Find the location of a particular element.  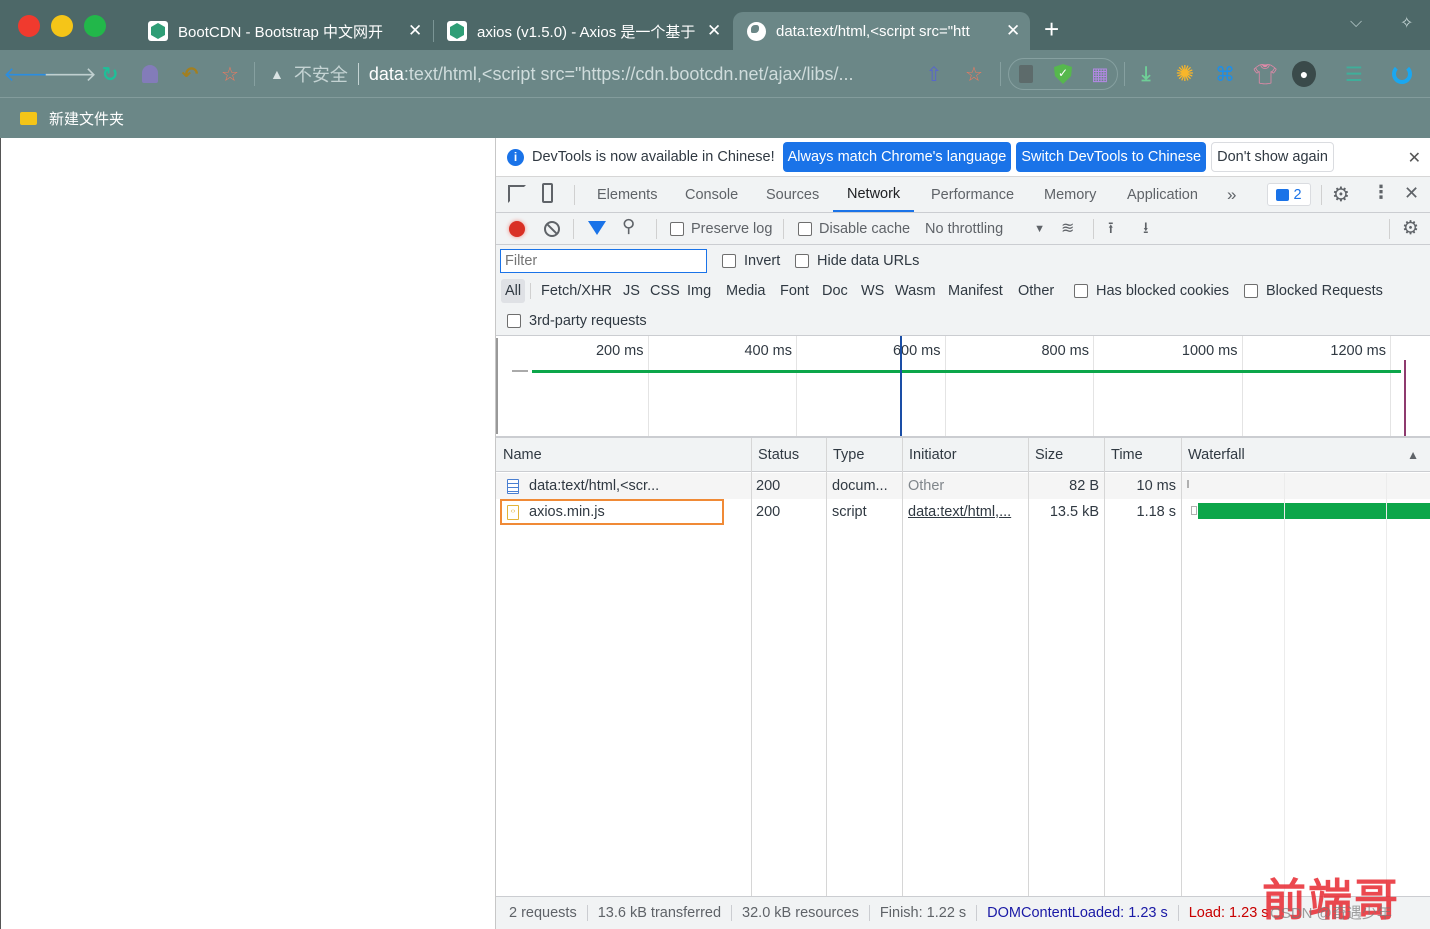

browser-tab-bootcdn: BootCDN - Bootstrap 中文网开 ✕ is located at coordinates (287, 31).